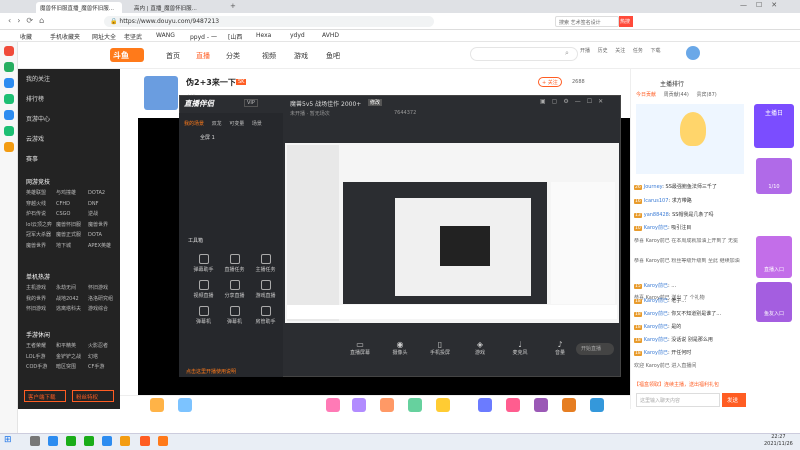  Describe the element at coordinates (41, 246) in the screenshot. I see `category-link: 魔兽世界` at that location.